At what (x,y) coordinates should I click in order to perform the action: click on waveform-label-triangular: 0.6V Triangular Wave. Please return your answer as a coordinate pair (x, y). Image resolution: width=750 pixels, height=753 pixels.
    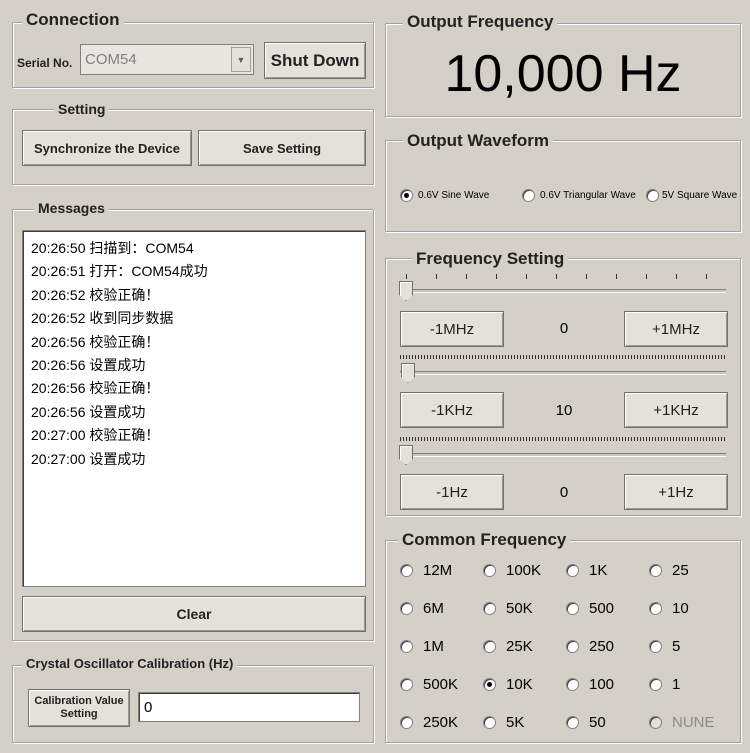
    Looking at the image, I should click on (588, 195).